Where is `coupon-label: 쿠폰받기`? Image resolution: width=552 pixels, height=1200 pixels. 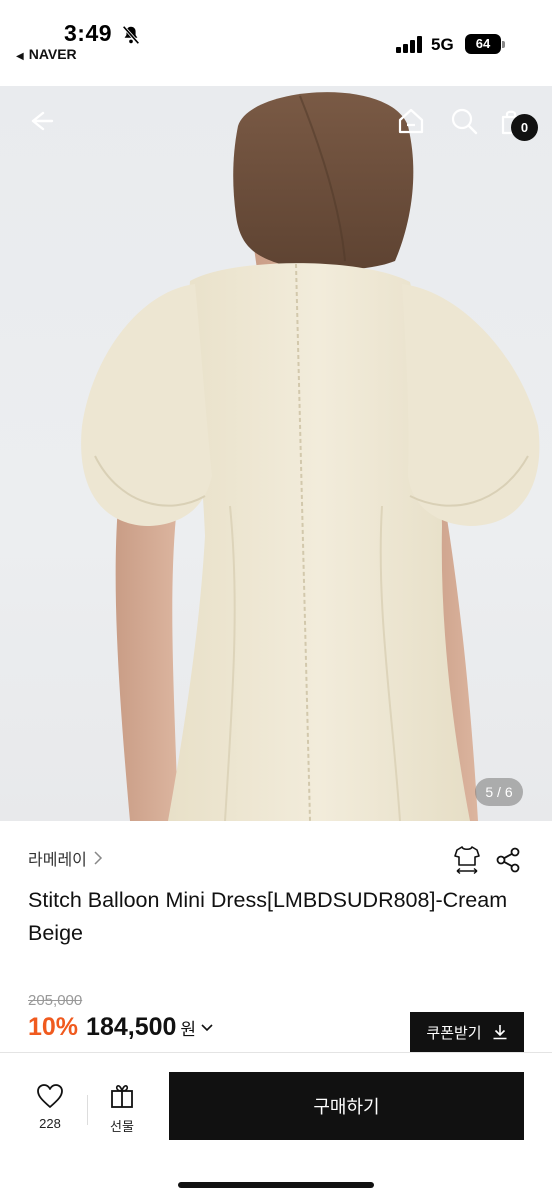 coupon-label: 쿠폰받기 is located at coordinates (454, 1033).